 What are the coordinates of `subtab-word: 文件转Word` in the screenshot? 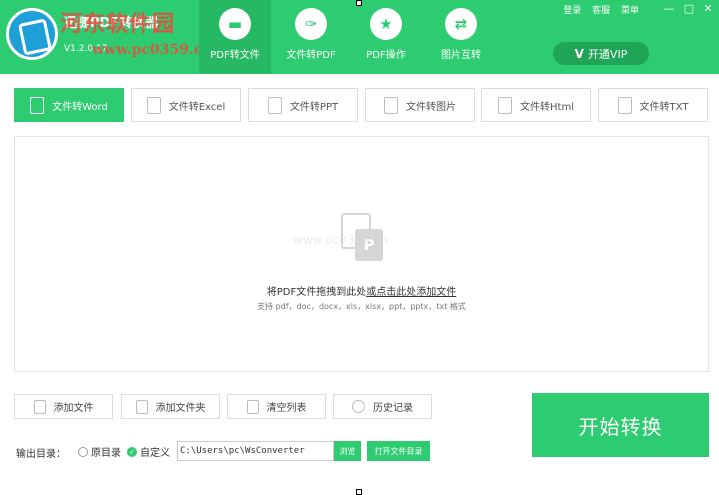 It's located at (69, 105).